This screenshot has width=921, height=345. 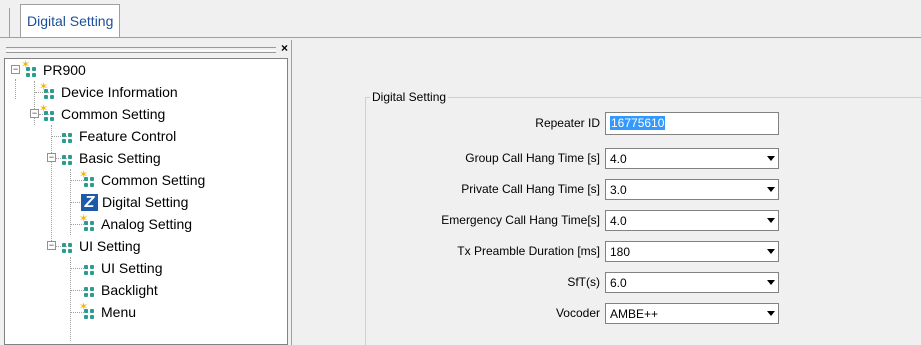 What do you see at coordinates (583, 282) in the screenshot?
I see `sft-label: SfT(s)` at bounding box center [583, 282].